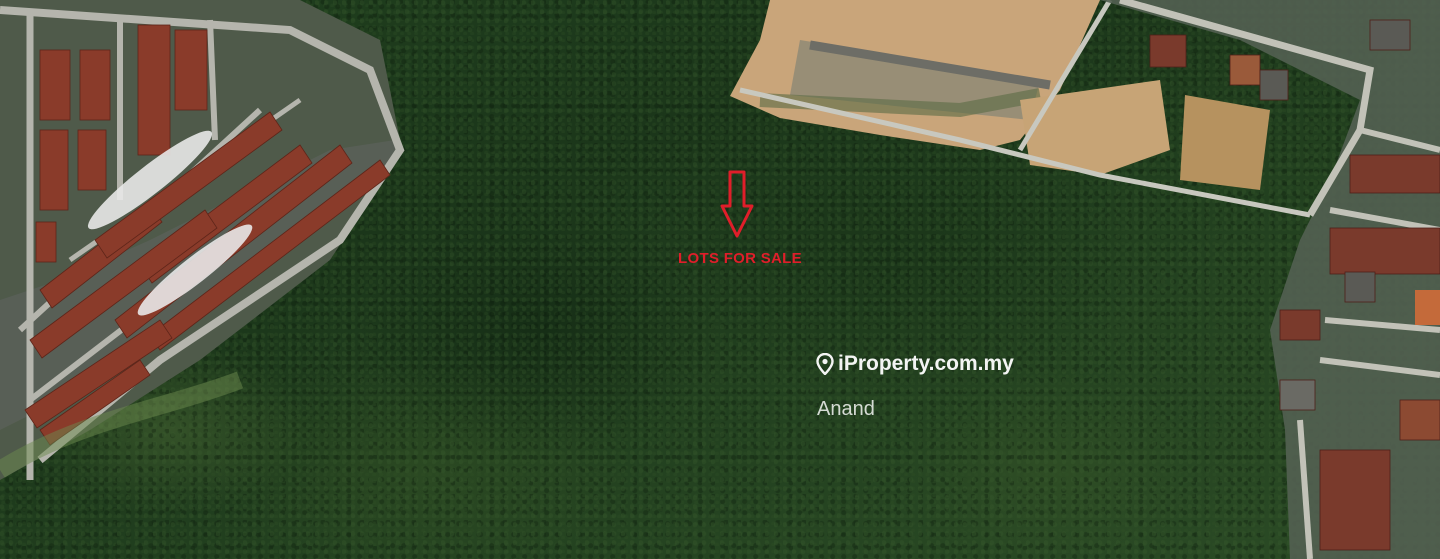 Image resolution: width=1440 pixels, height=559 pixels. I want to click on lots-for-sale-label: LOTS FOR SALE, so click(740, 258).